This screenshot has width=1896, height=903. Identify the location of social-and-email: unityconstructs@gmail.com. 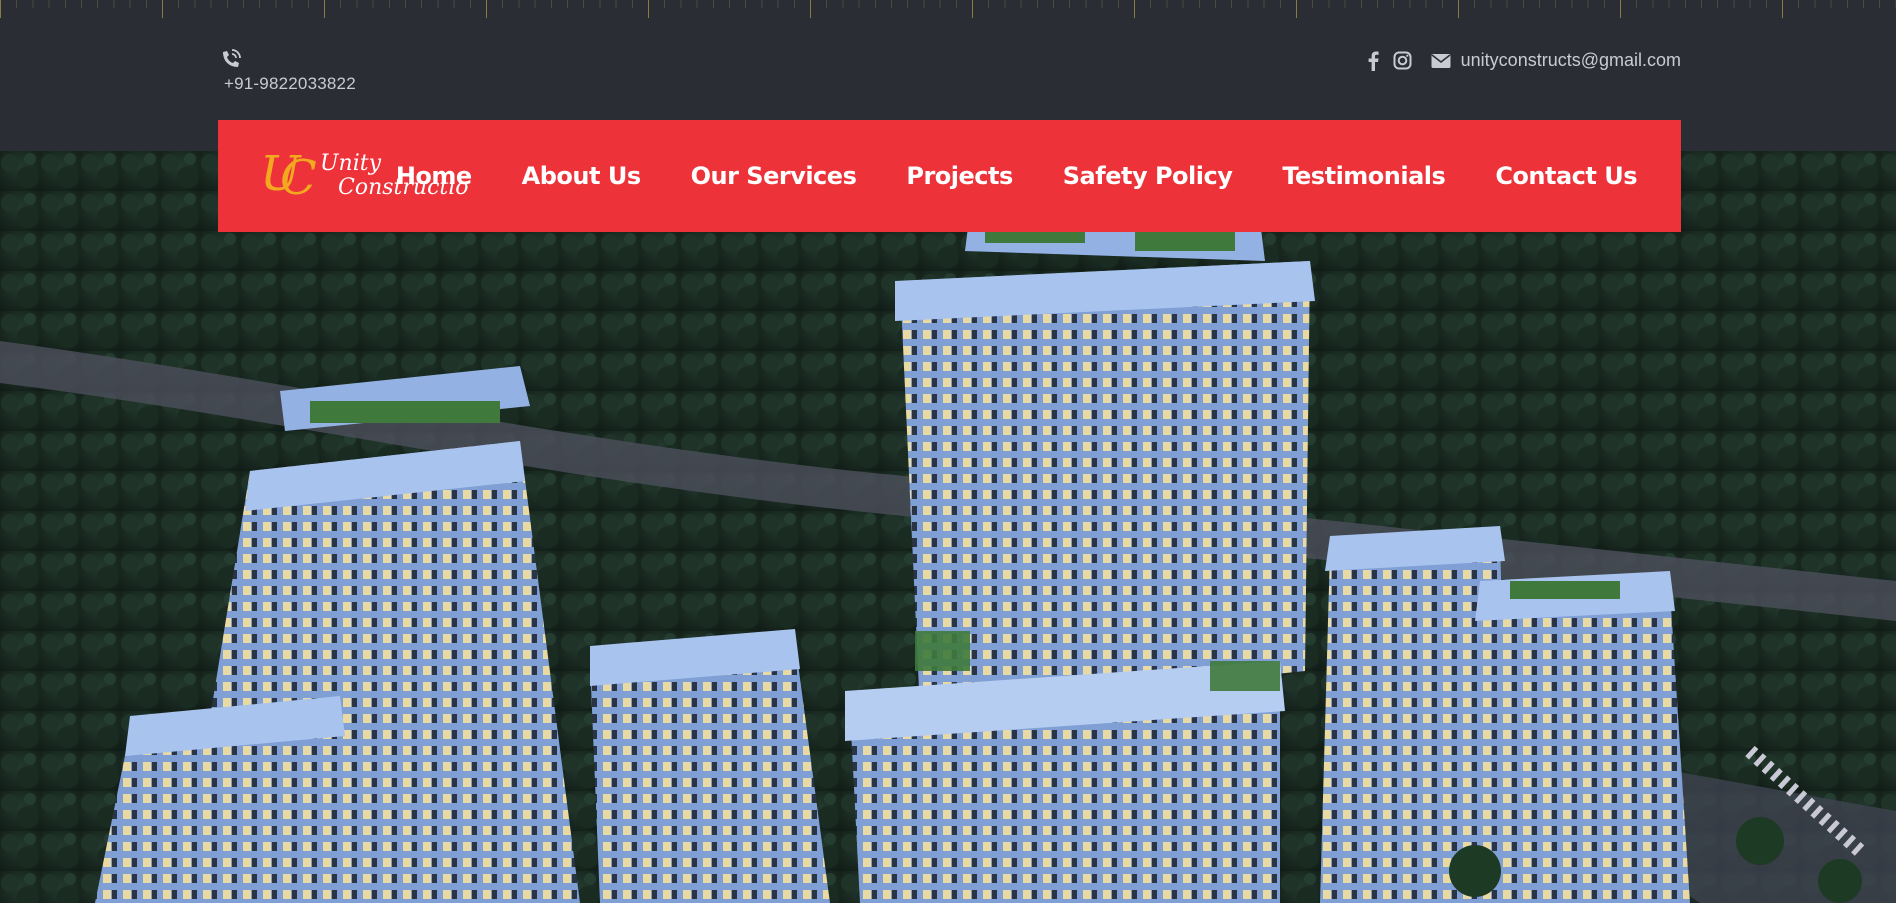
(1522, 60).